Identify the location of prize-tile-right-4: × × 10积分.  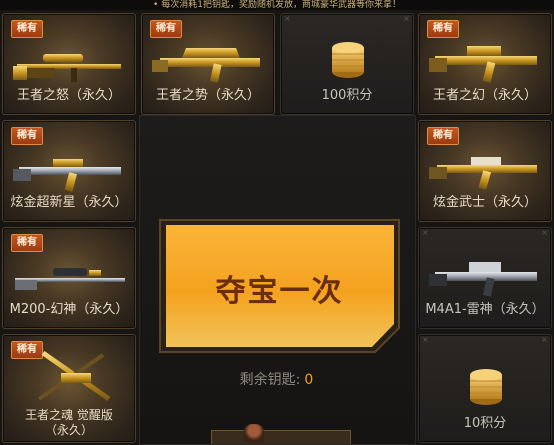
(485, 388).